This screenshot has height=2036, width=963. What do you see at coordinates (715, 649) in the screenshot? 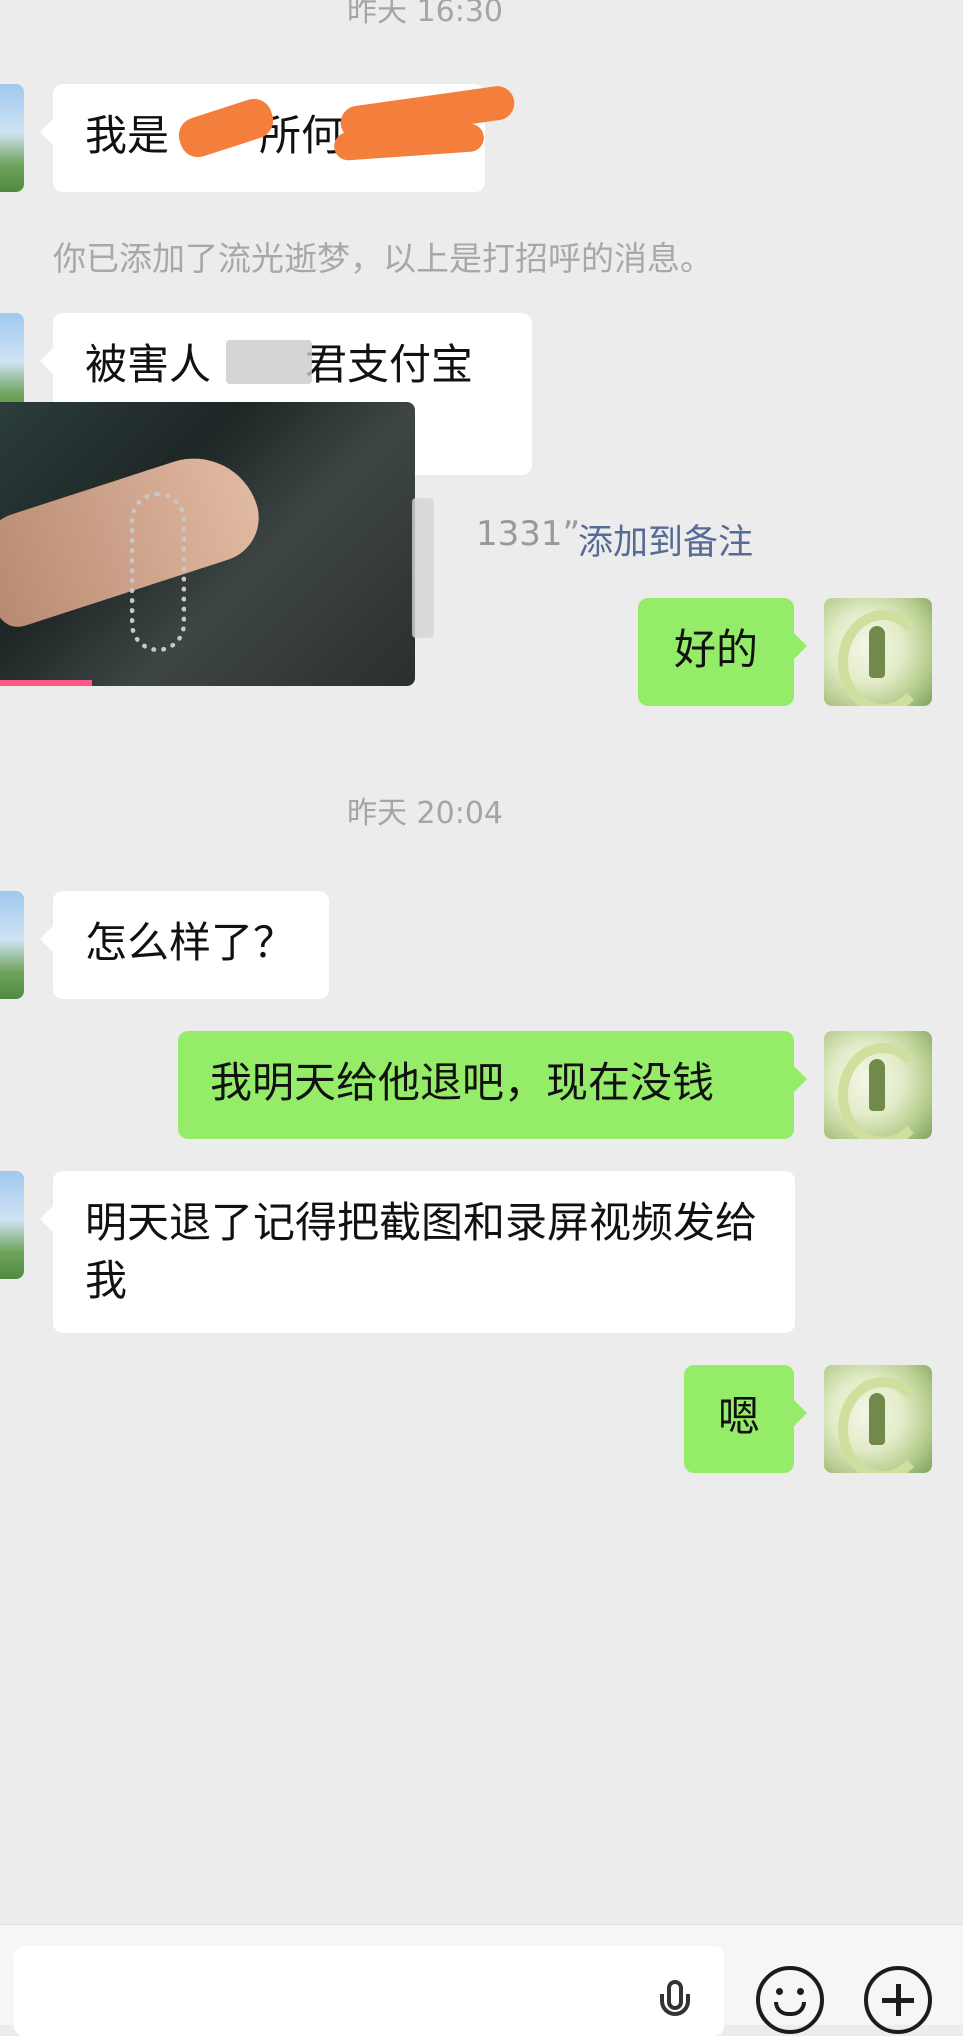
I see `message-text: 好的` at bounding box center [715, 649].